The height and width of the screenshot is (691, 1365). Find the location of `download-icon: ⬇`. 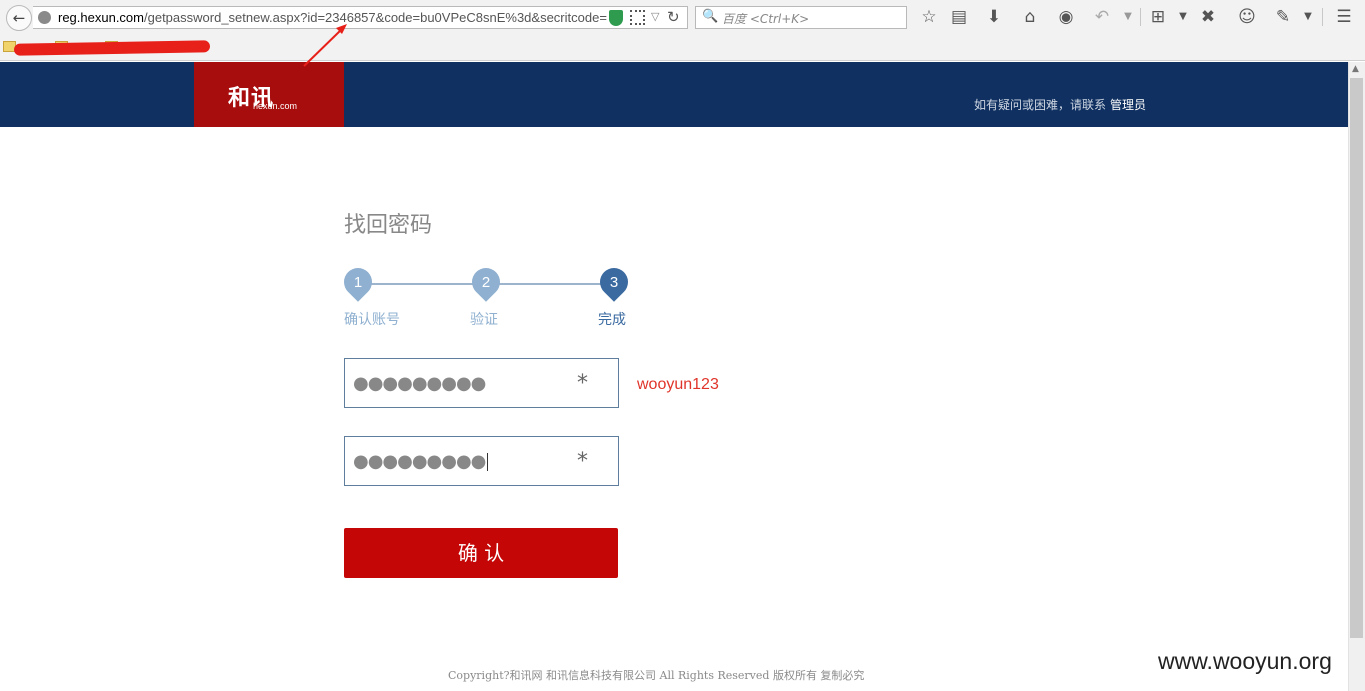

download-icon: ⬇ is located at coordinates (994, 17).